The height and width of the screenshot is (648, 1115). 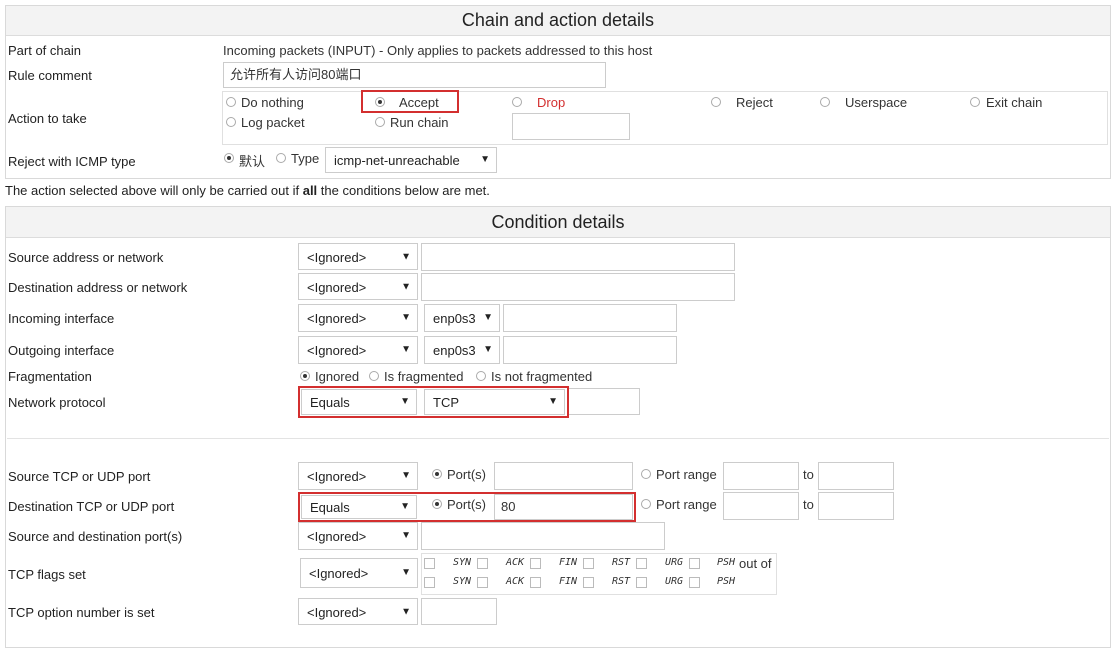 I want to click on action-drop-radio, so click(x=517, y=102).